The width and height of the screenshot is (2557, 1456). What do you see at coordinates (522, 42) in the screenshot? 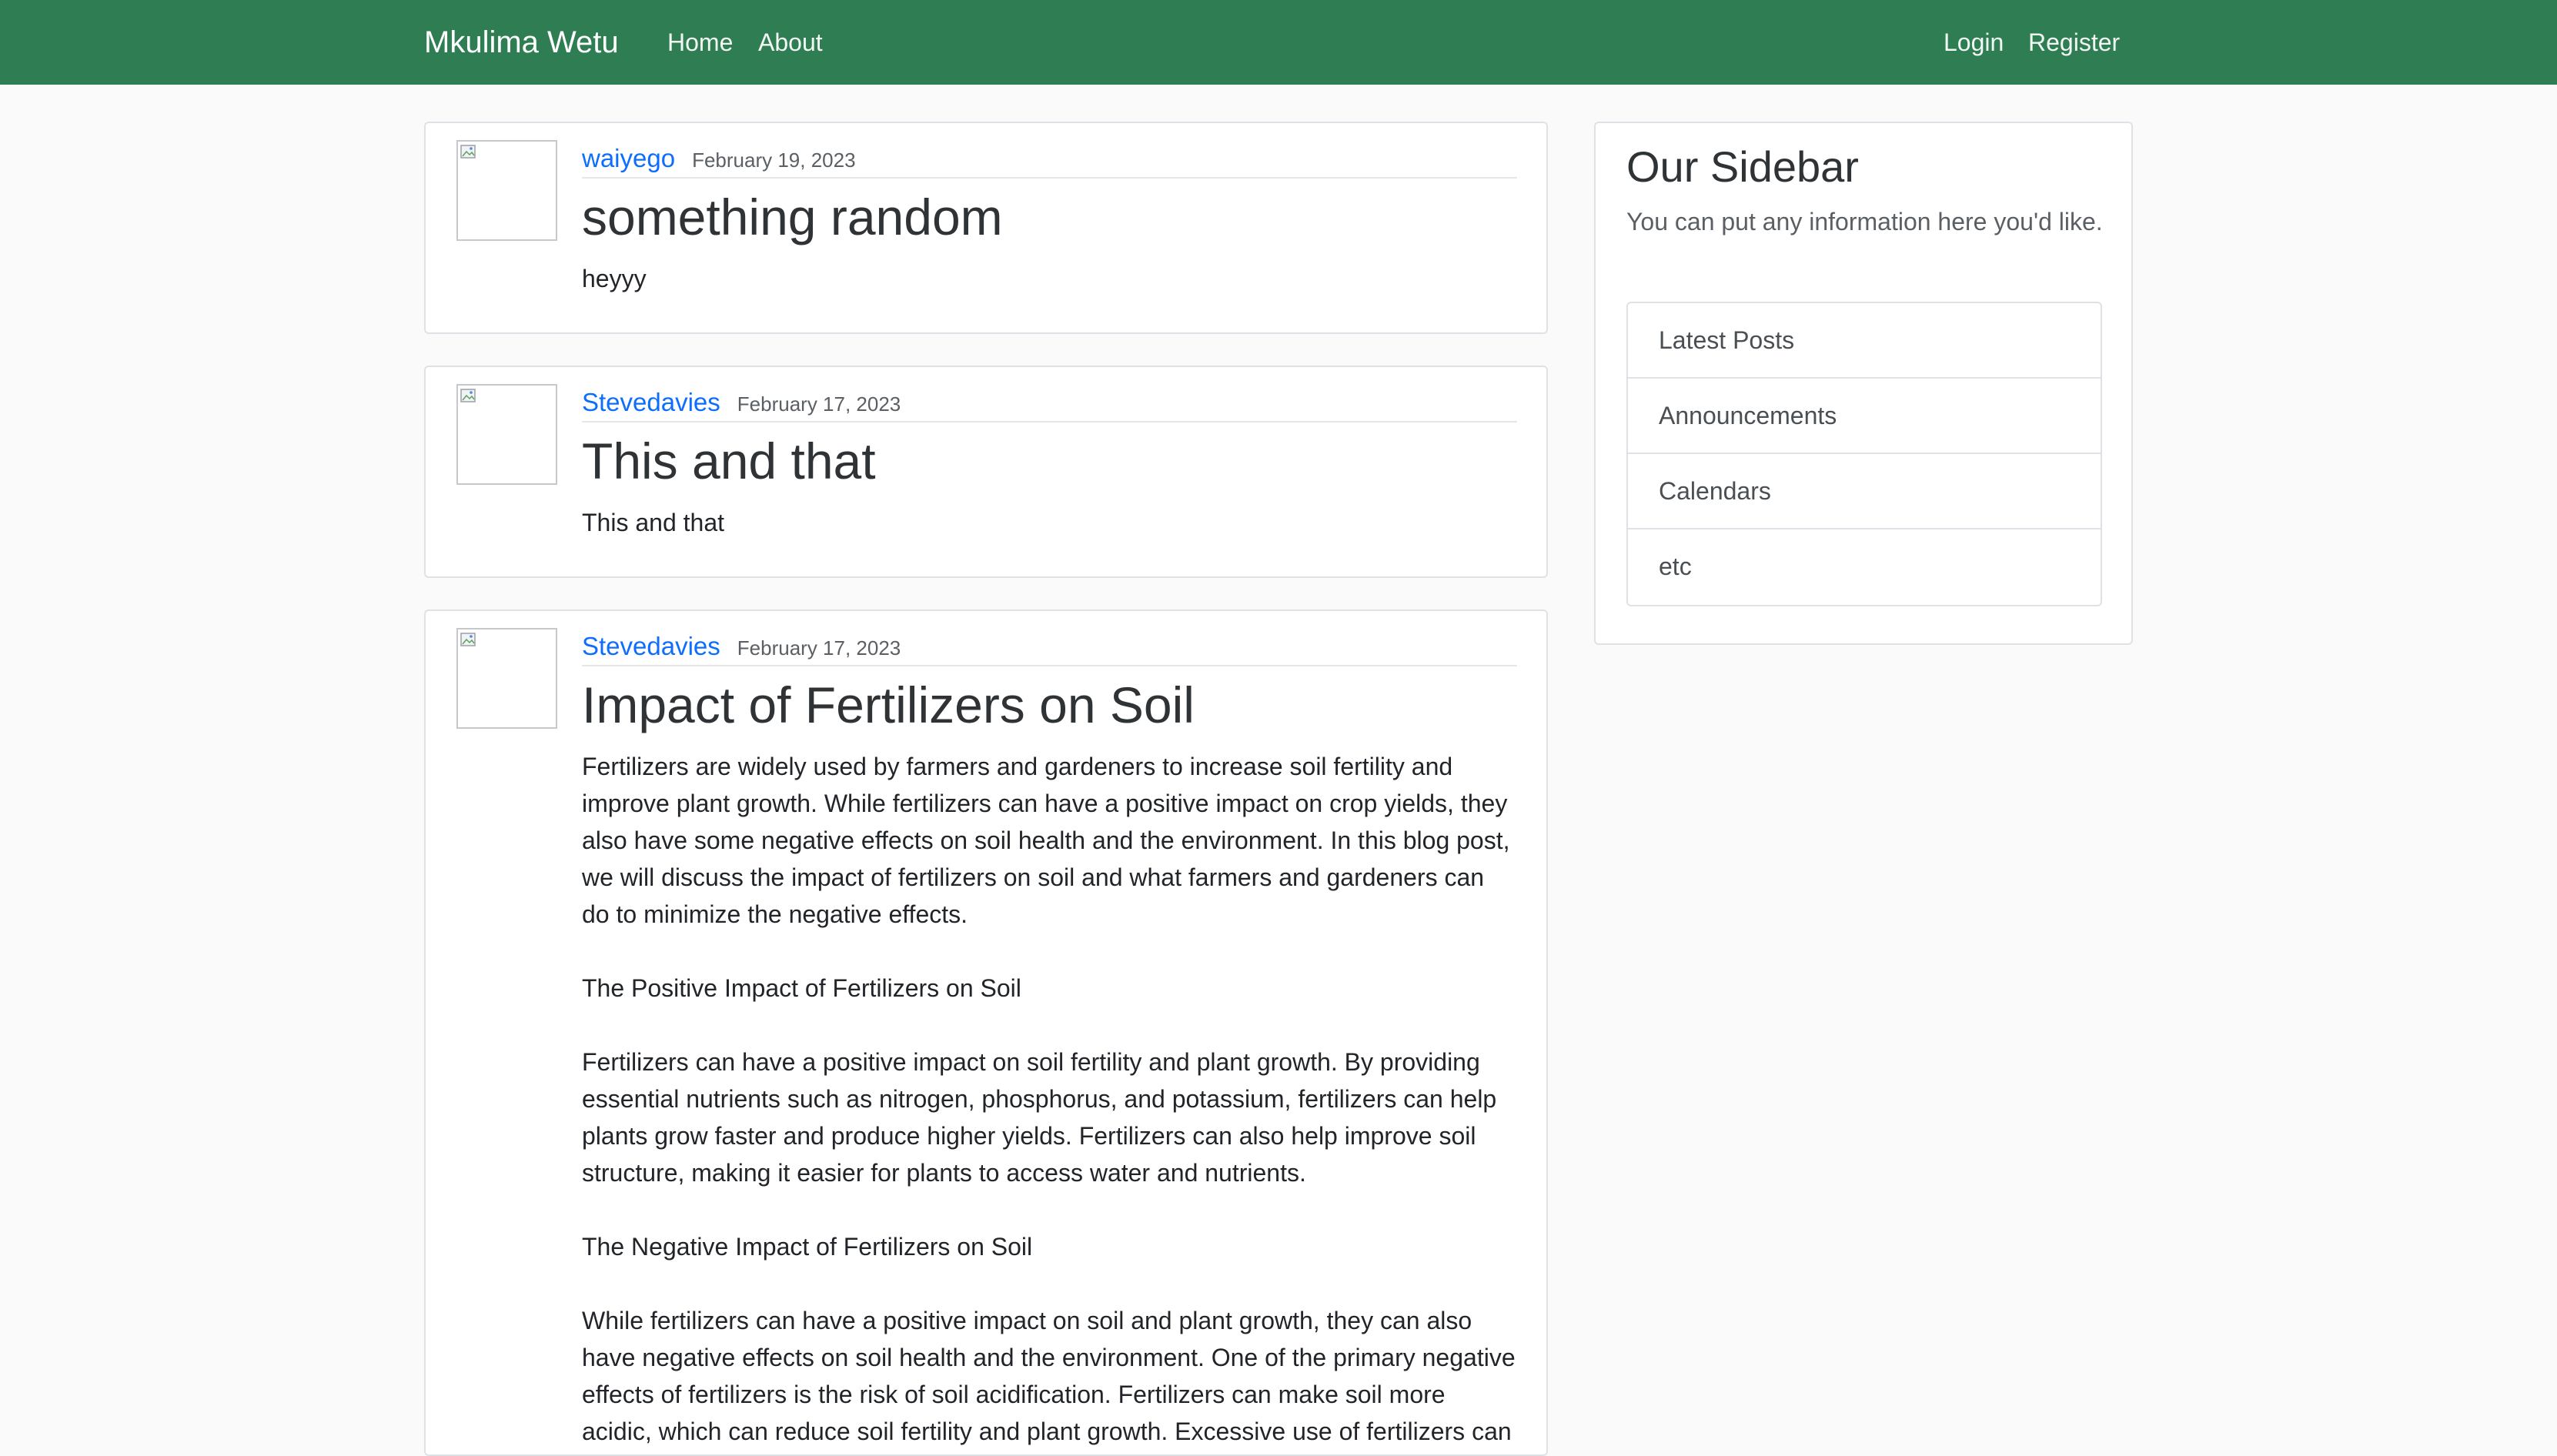
I see `brand-link: Mkulima Wetu` at bounding box center [522, 42].